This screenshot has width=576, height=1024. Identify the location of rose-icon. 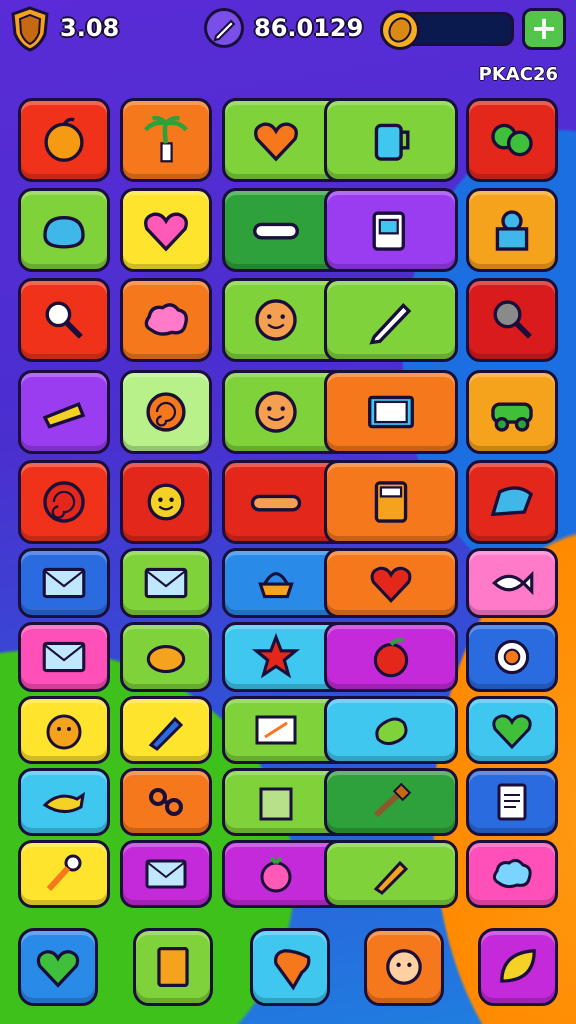
(64, 502).